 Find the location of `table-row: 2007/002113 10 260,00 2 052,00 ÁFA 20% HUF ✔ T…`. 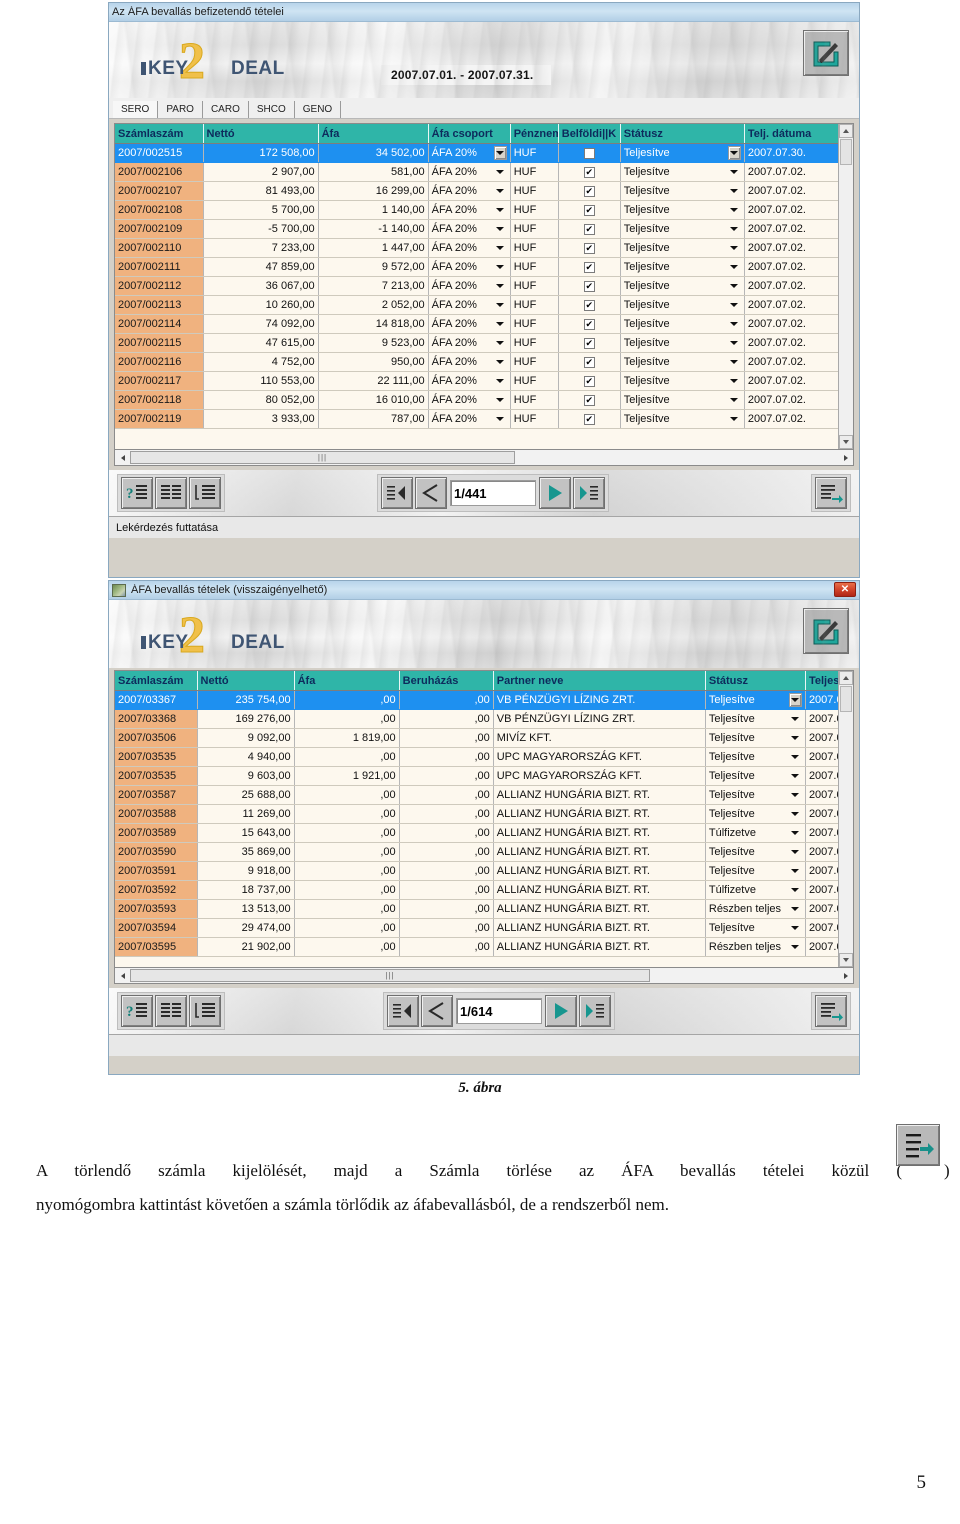

table-row: 2007/002113 10 260,00 2 052,00 ÁFA 20% HUF ✔ T… is located at coordinates (484, 305).